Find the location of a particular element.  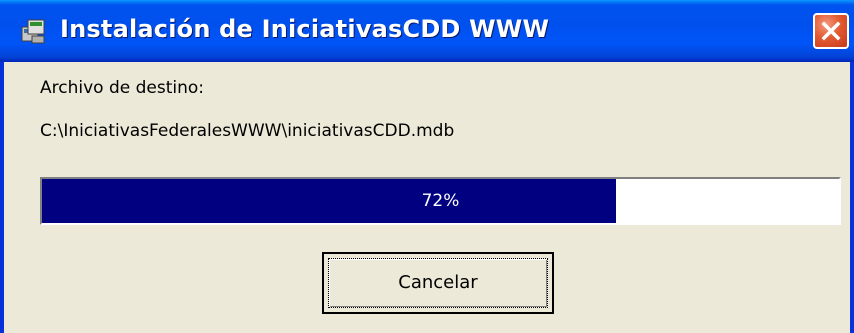

destination-label: Archivo de destino: is located at coordinates (122, 88).